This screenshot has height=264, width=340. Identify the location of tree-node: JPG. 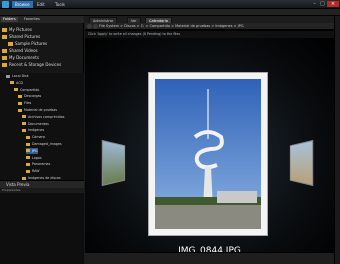
(32, 150).